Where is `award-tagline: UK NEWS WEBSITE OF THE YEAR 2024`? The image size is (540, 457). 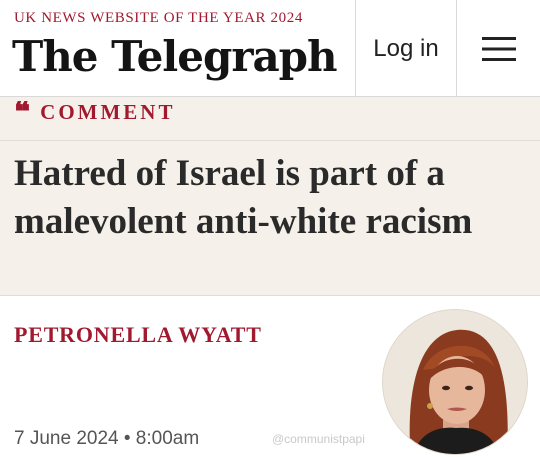 award-tagline: UK NEWS WEBSITE OF THE YEAR 2024 is located at coordinates (158, 18).